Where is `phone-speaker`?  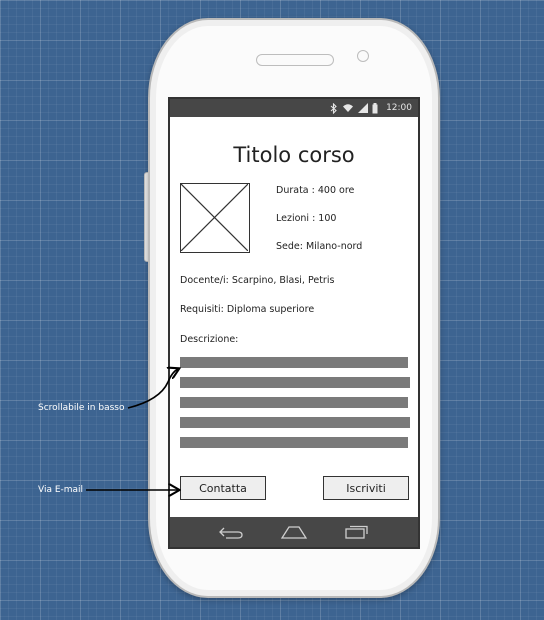 phone-speaker is located at coordinates (295, 60).